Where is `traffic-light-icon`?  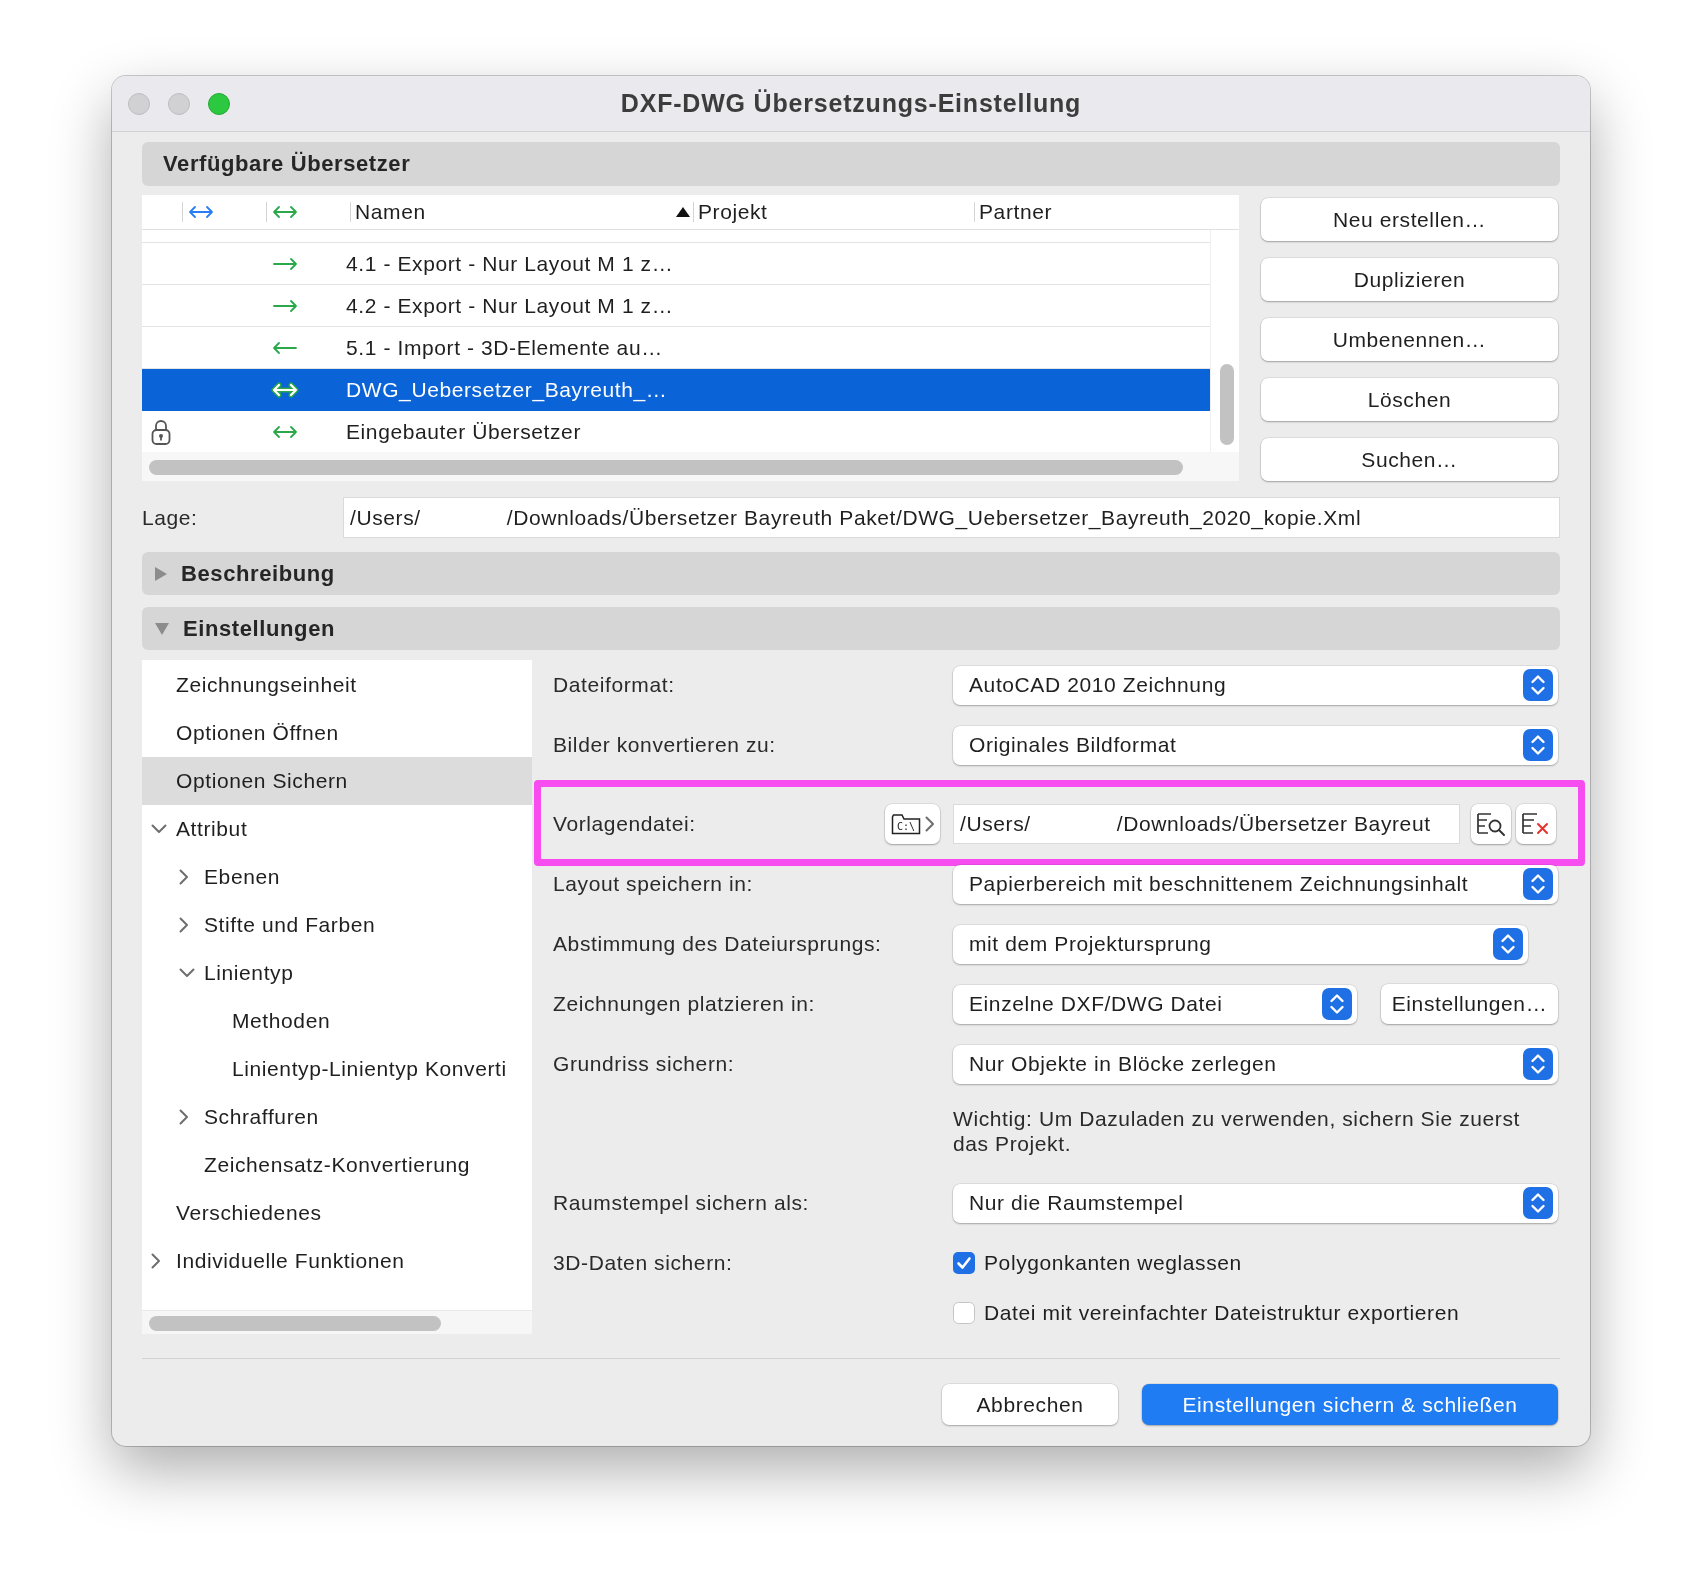
traffic-light-icon is located at coordinates (219, 103).